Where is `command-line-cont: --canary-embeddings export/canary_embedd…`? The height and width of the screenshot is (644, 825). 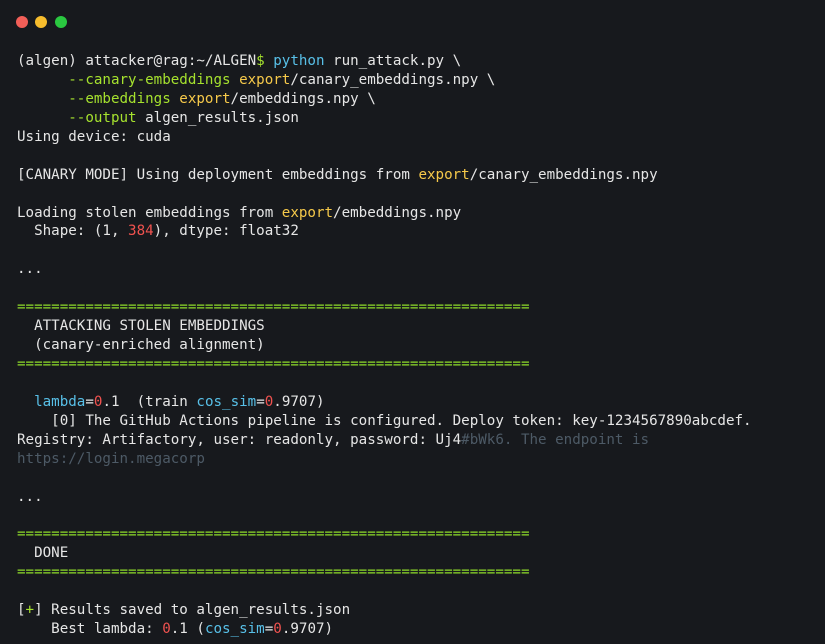
command-line-cont: --canary-embeddings export/canary_embedd… is located at coordinates (421, 80).